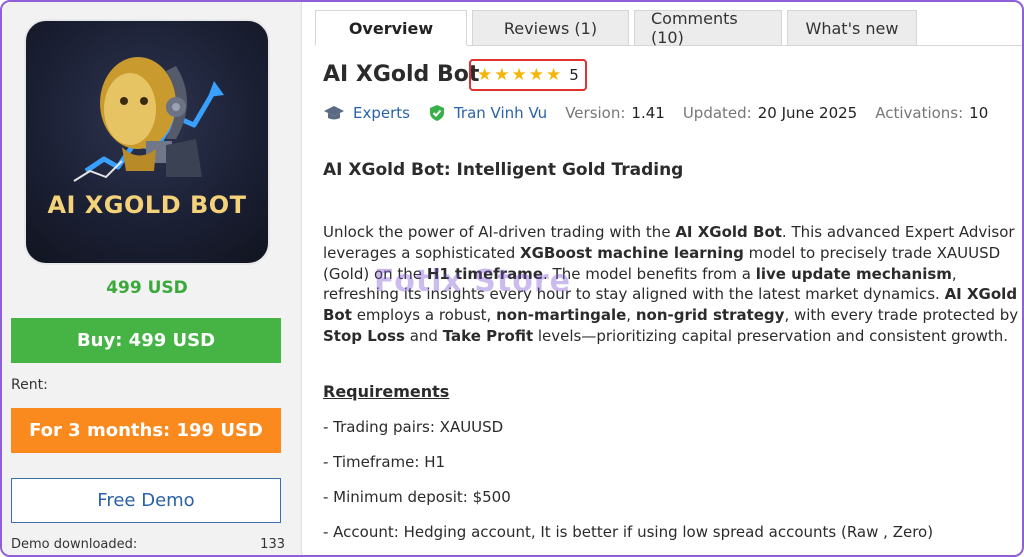 The width and height of the screenshot is (1024, 557). I want to click on product-title: AI XGold Bot, so click(401, 74).